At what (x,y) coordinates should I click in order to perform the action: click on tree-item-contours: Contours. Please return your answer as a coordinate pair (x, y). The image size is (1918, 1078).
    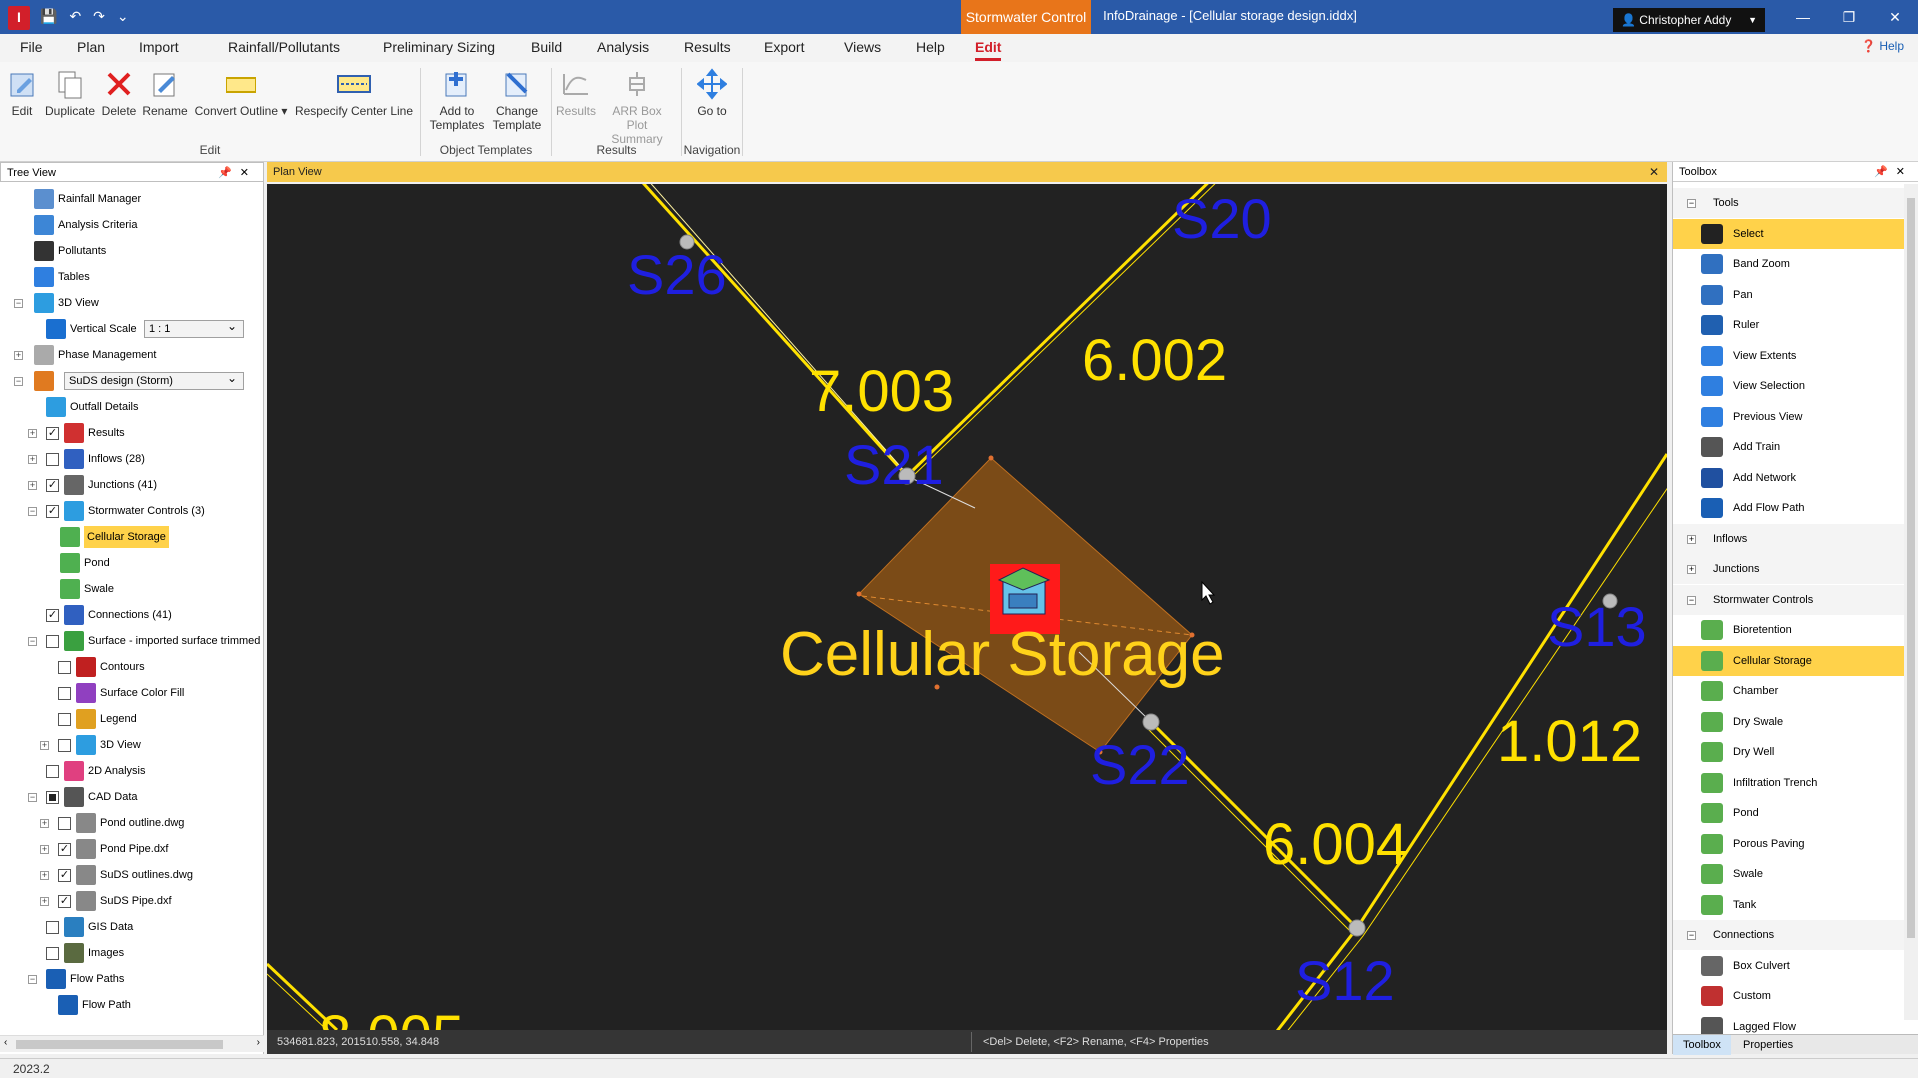
    Looking at the image, I should click on (132, 667).